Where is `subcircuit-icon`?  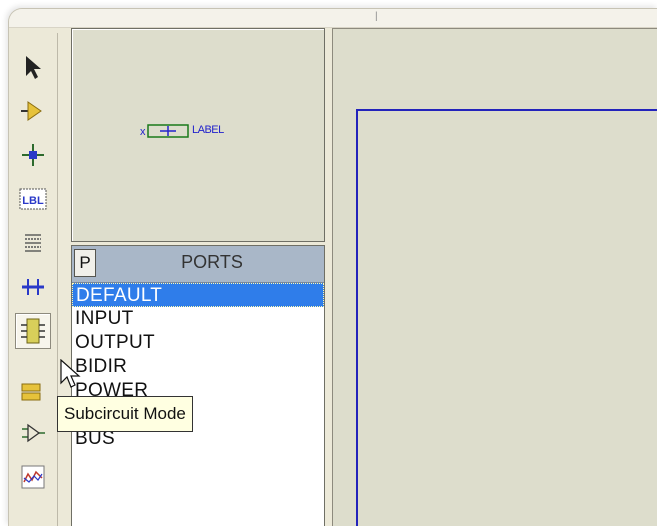
subcircuit-icon is located at coordinates (33, 331).